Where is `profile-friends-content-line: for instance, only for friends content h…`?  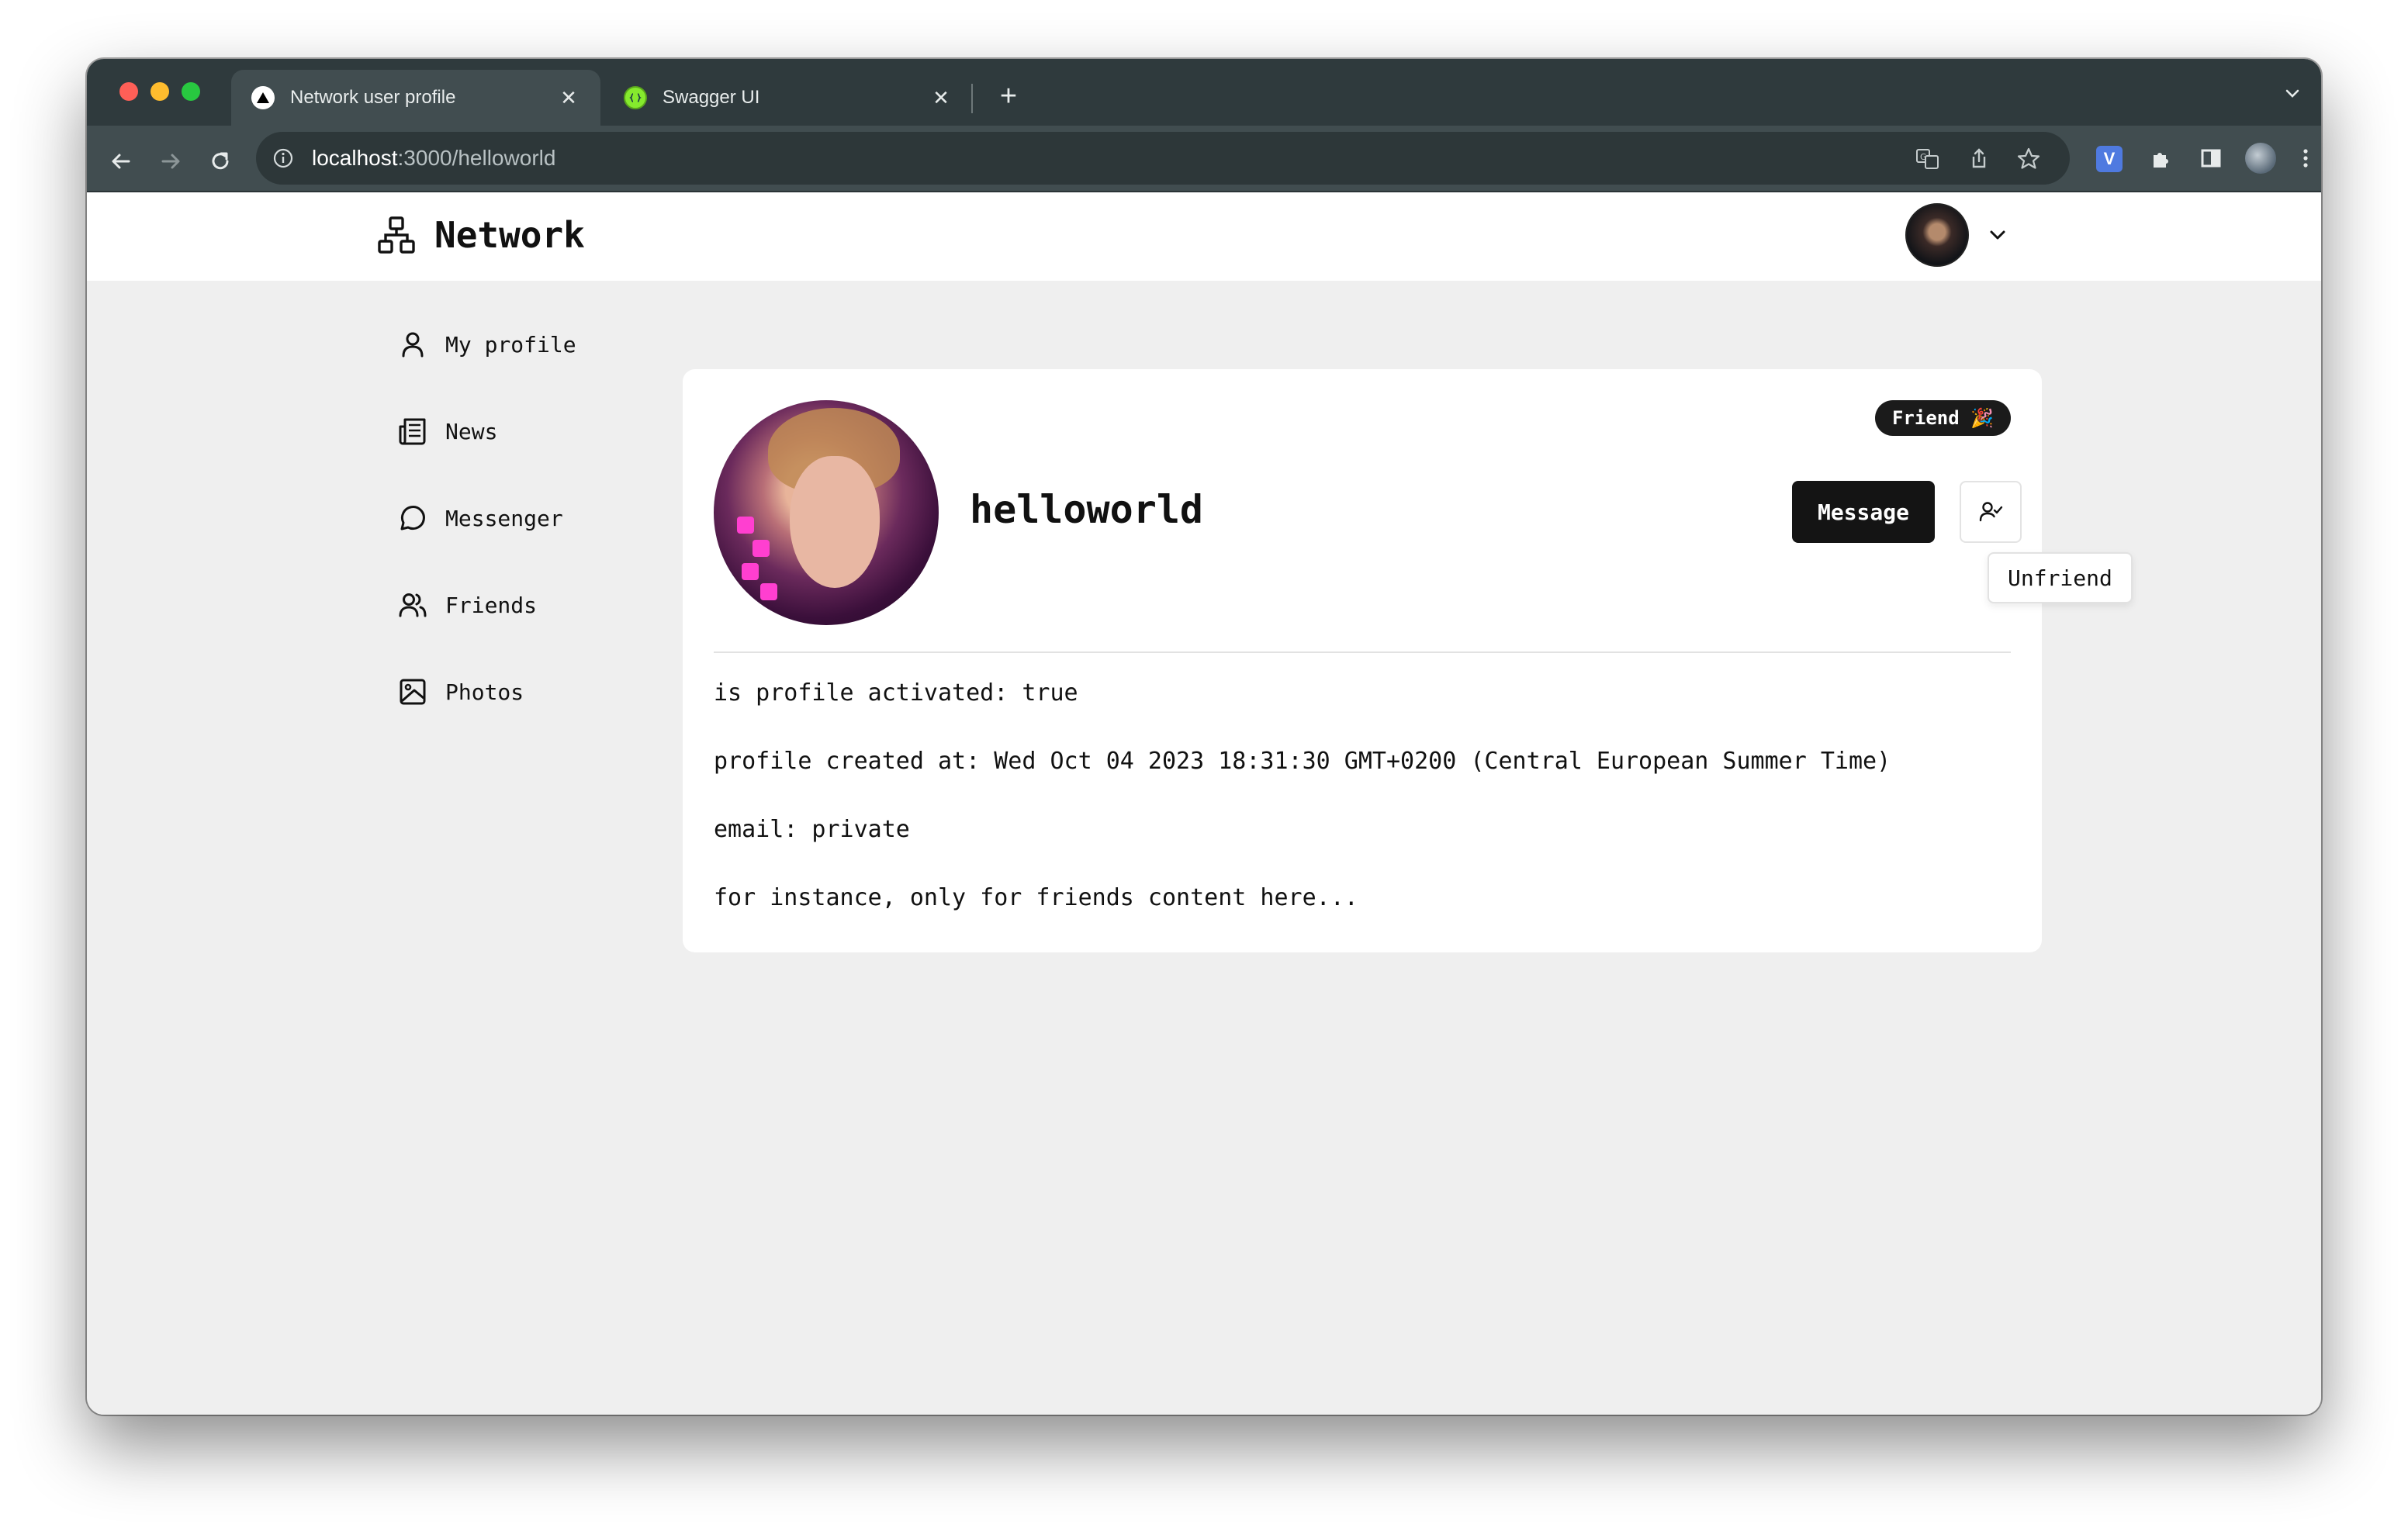
profile-friends-content-line: for instance, only for friends content h… is located at coordinates (1036, 897).